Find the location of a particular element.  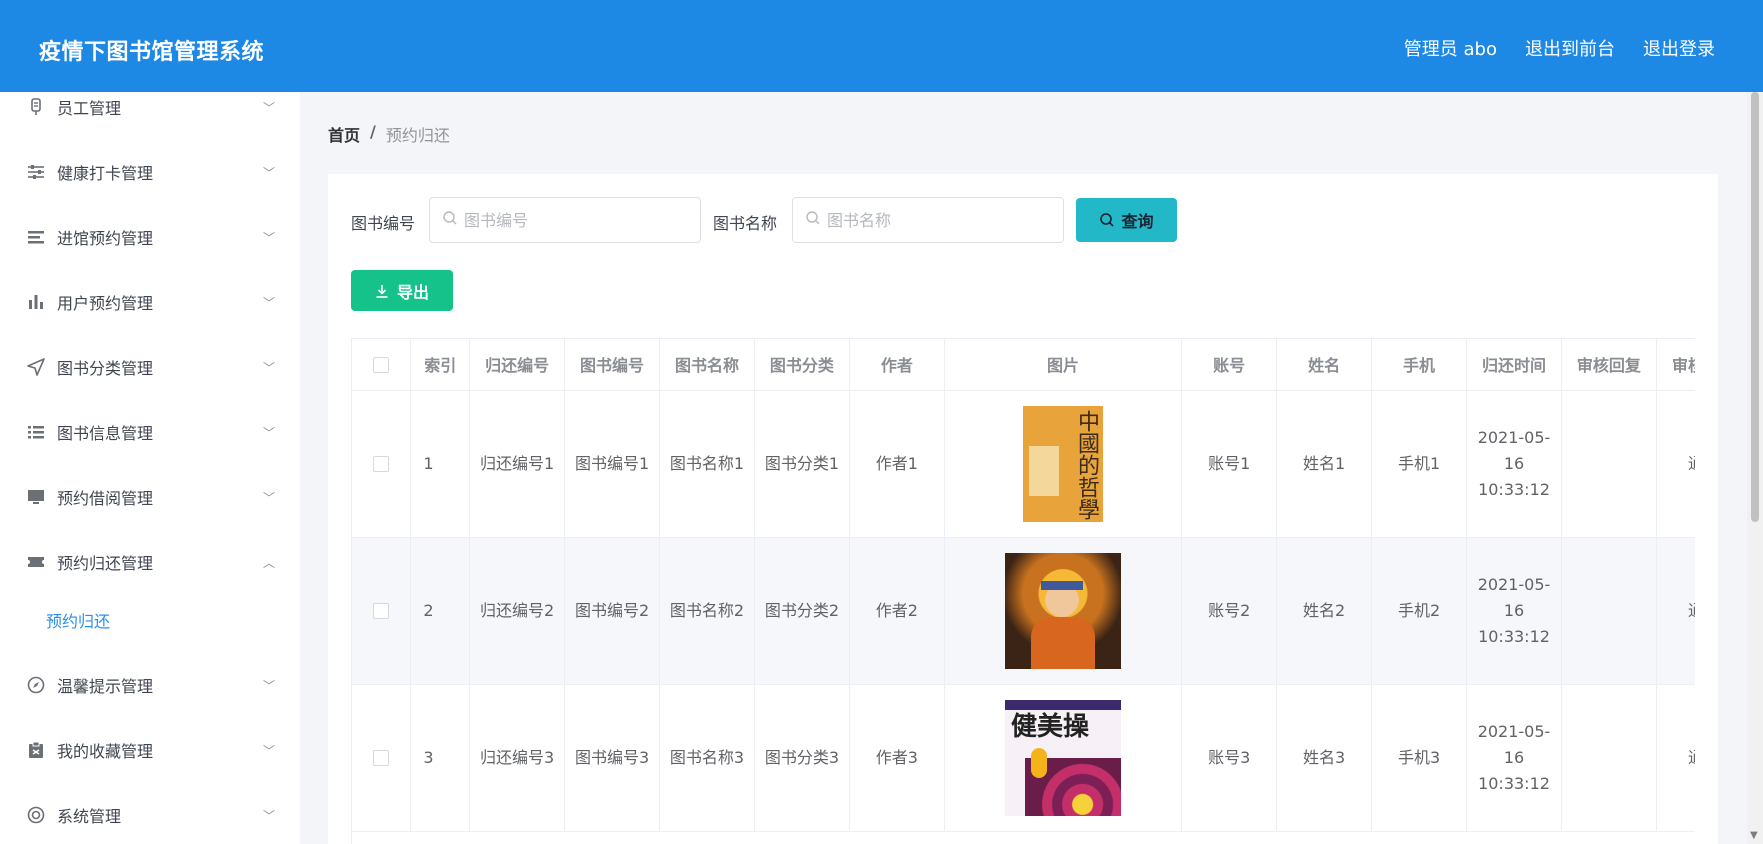

book-name-field is located at coordinates (928, 220).